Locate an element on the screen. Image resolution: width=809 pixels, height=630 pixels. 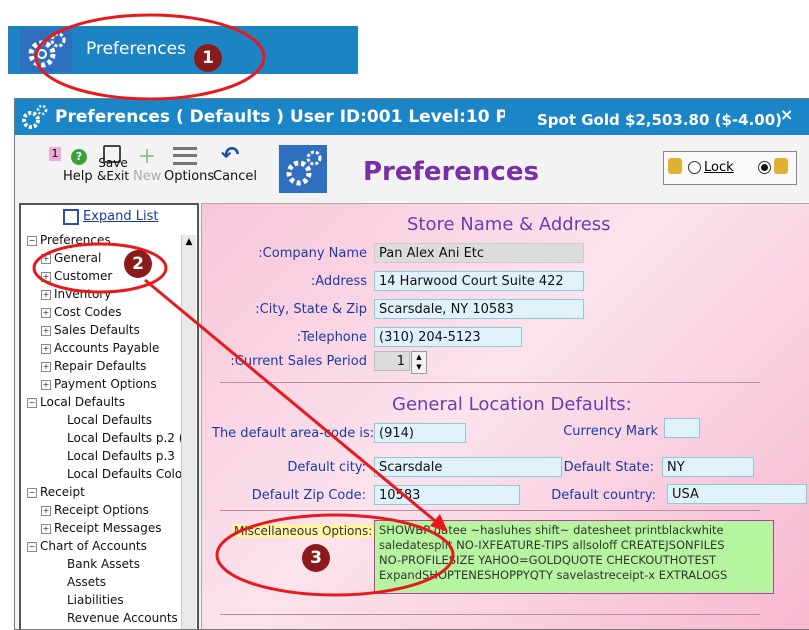
location-section-heading: General Location Defaults: is located at coordinates (512, 404).